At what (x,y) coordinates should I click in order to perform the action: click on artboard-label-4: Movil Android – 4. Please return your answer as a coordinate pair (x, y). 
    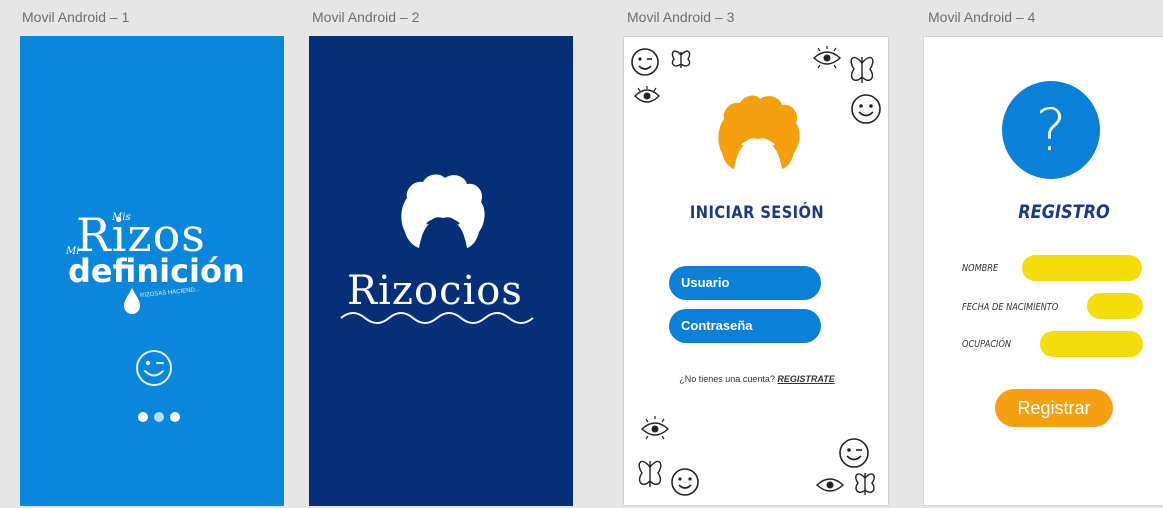
    Looking at the image, I should click on (981, 17).